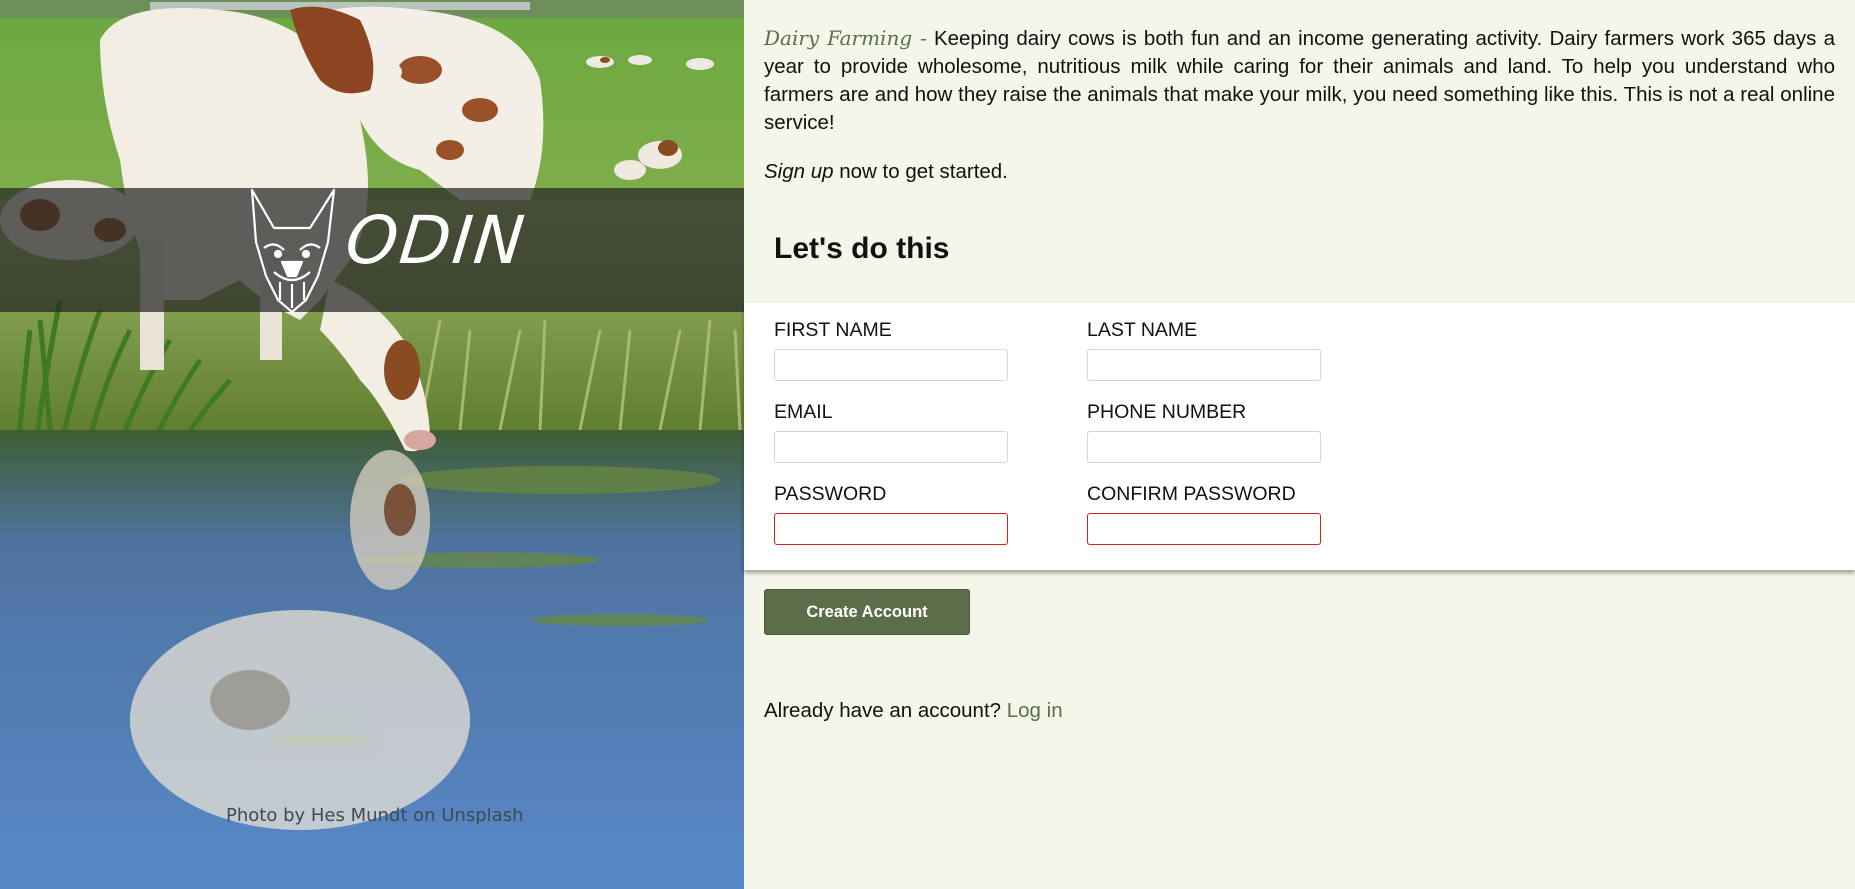 Image resolution: width=1855 pixels, height=889 pixels. I want to click on create-account-button: Create Account, so click(867, 612).